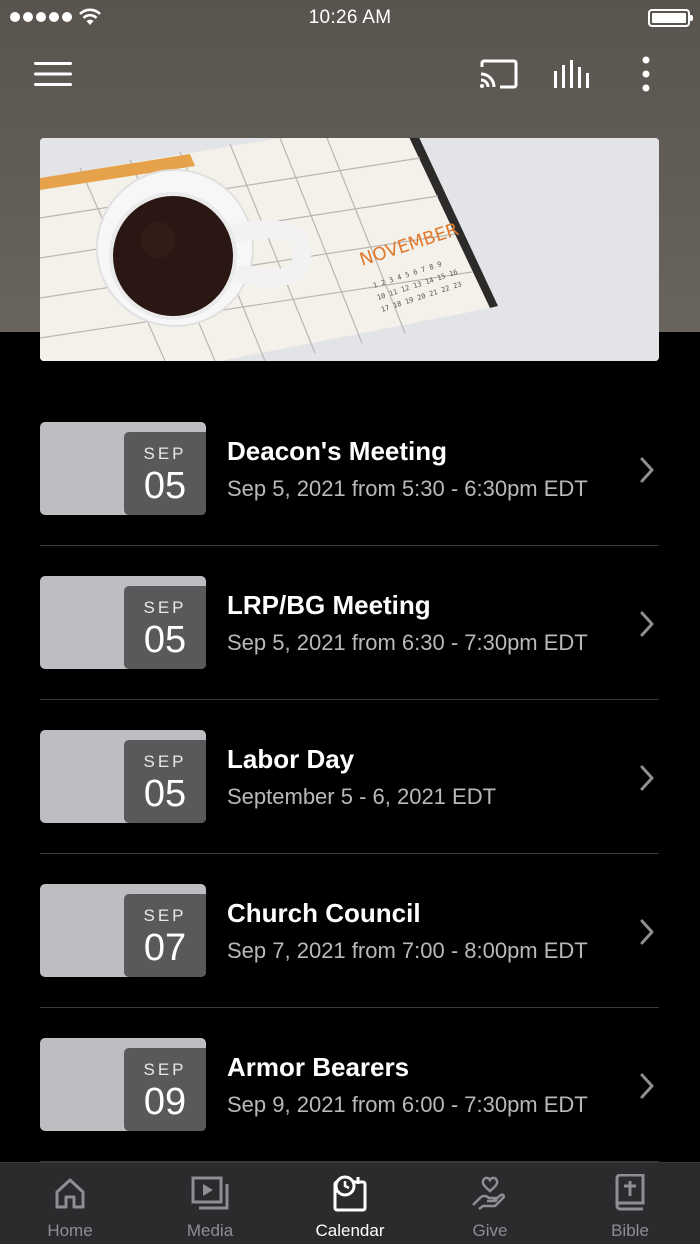 The height and width of the screenshot is (1244, 700). I want to click on bible-cross-icon, so click(630, 1192).